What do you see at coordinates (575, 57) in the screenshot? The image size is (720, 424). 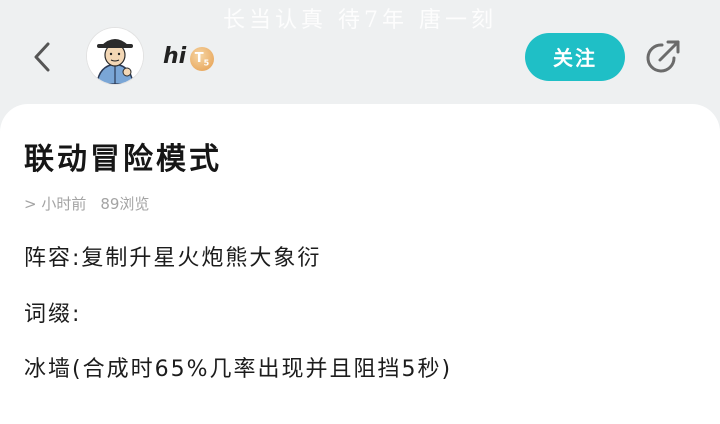 I see `follow-button: 关注` at bounding box center [575, 57].